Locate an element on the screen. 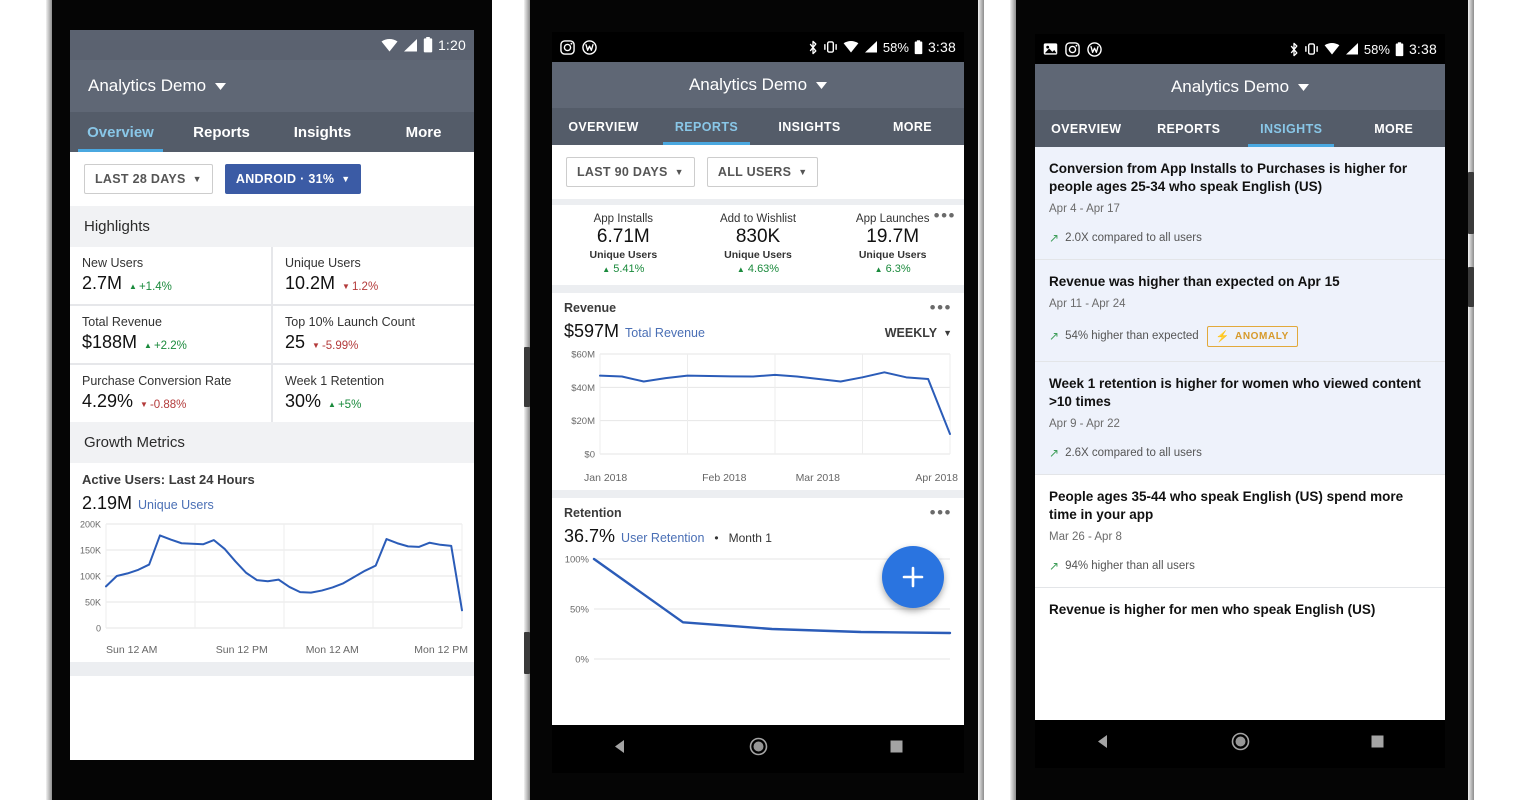  highlight-card: Week 1 Retention 30% ▲ +5% is located at coordinates (373, 393).